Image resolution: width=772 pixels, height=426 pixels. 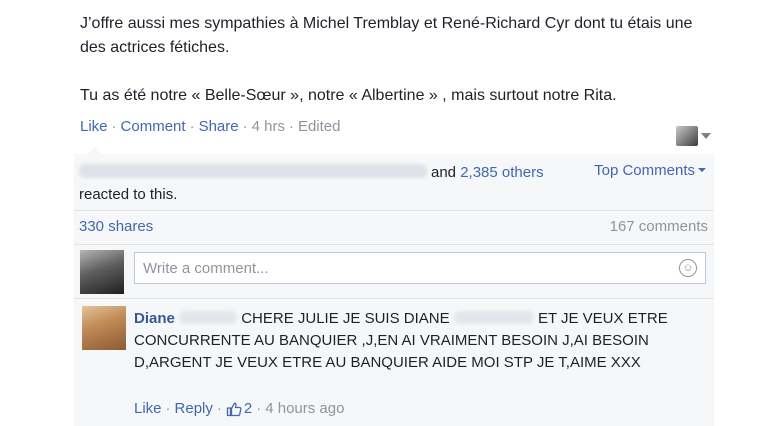 I want to click on comments-count-link: 167 comments, so click(x=659, y=226).